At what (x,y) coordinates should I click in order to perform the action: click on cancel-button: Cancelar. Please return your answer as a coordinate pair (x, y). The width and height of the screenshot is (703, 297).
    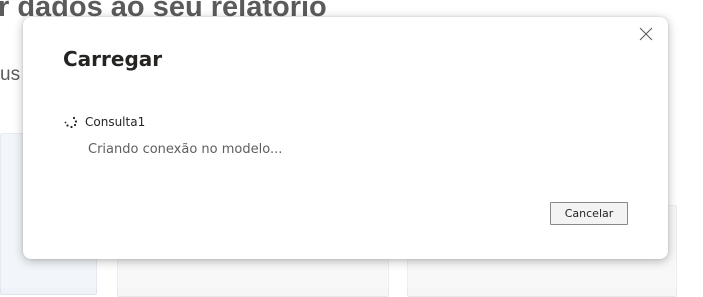
    Looking at the image, I should click on (589, 213).